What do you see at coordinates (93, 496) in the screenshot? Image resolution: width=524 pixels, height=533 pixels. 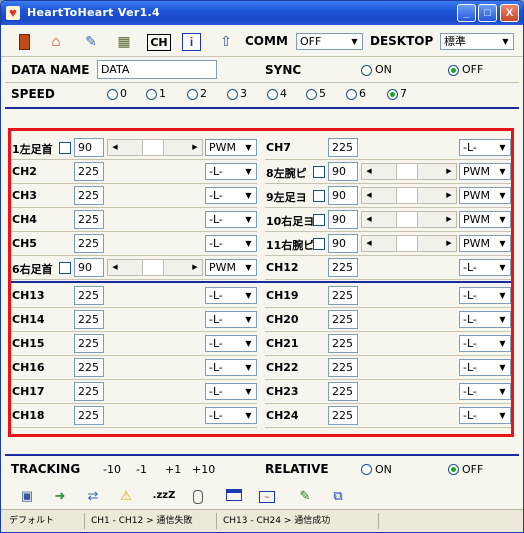 I see `network-icon: ⇄` at bounding box center [93, 496].